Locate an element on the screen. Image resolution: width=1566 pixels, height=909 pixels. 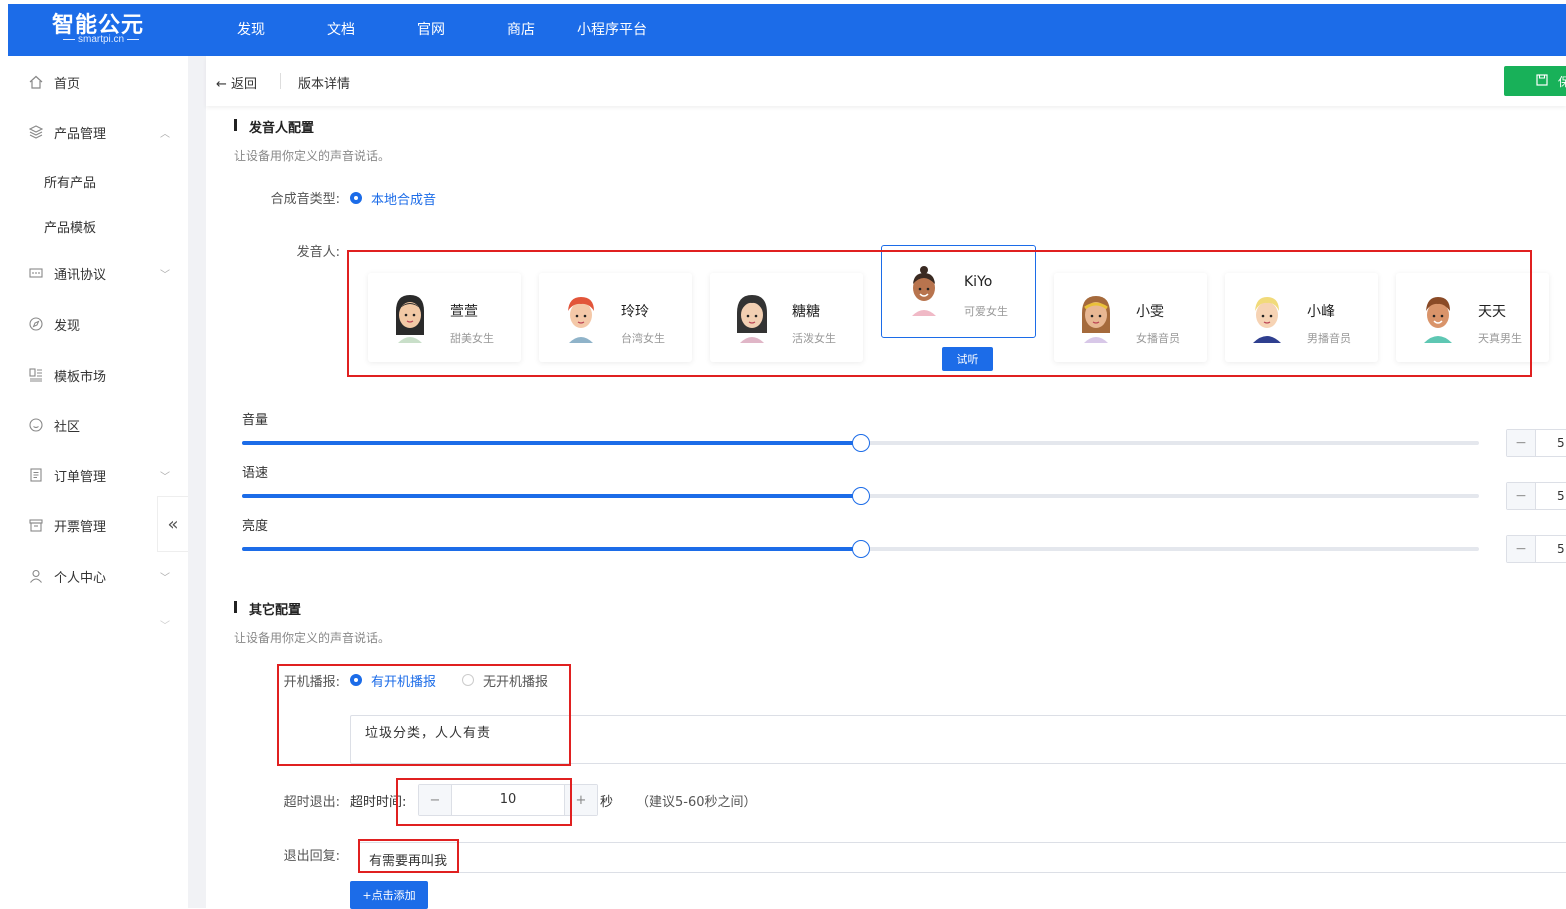
protocol-icon is located at coordinates (36, 273).